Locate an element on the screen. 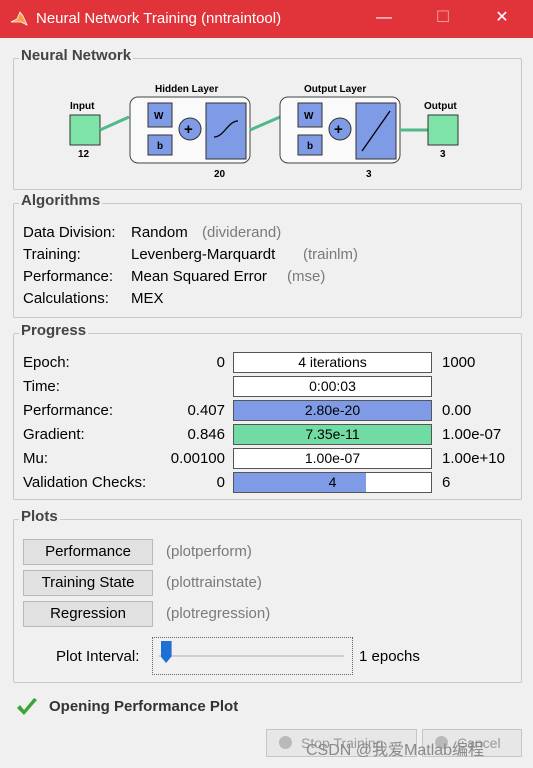 Image resolution: width=533 pixels, height=768 pixels. progress-bar-epoch: 4 iterations is located at coordinates (332, 362).